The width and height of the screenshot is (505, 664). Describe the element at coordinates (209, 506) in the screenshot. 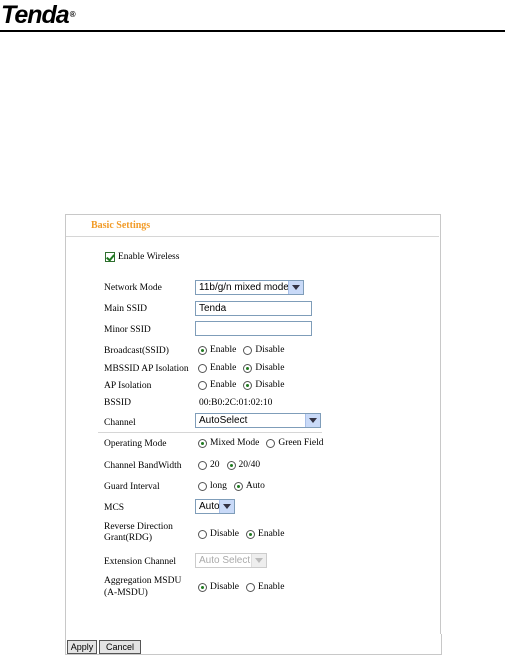

I see `mcs-value: Auto` at that location.